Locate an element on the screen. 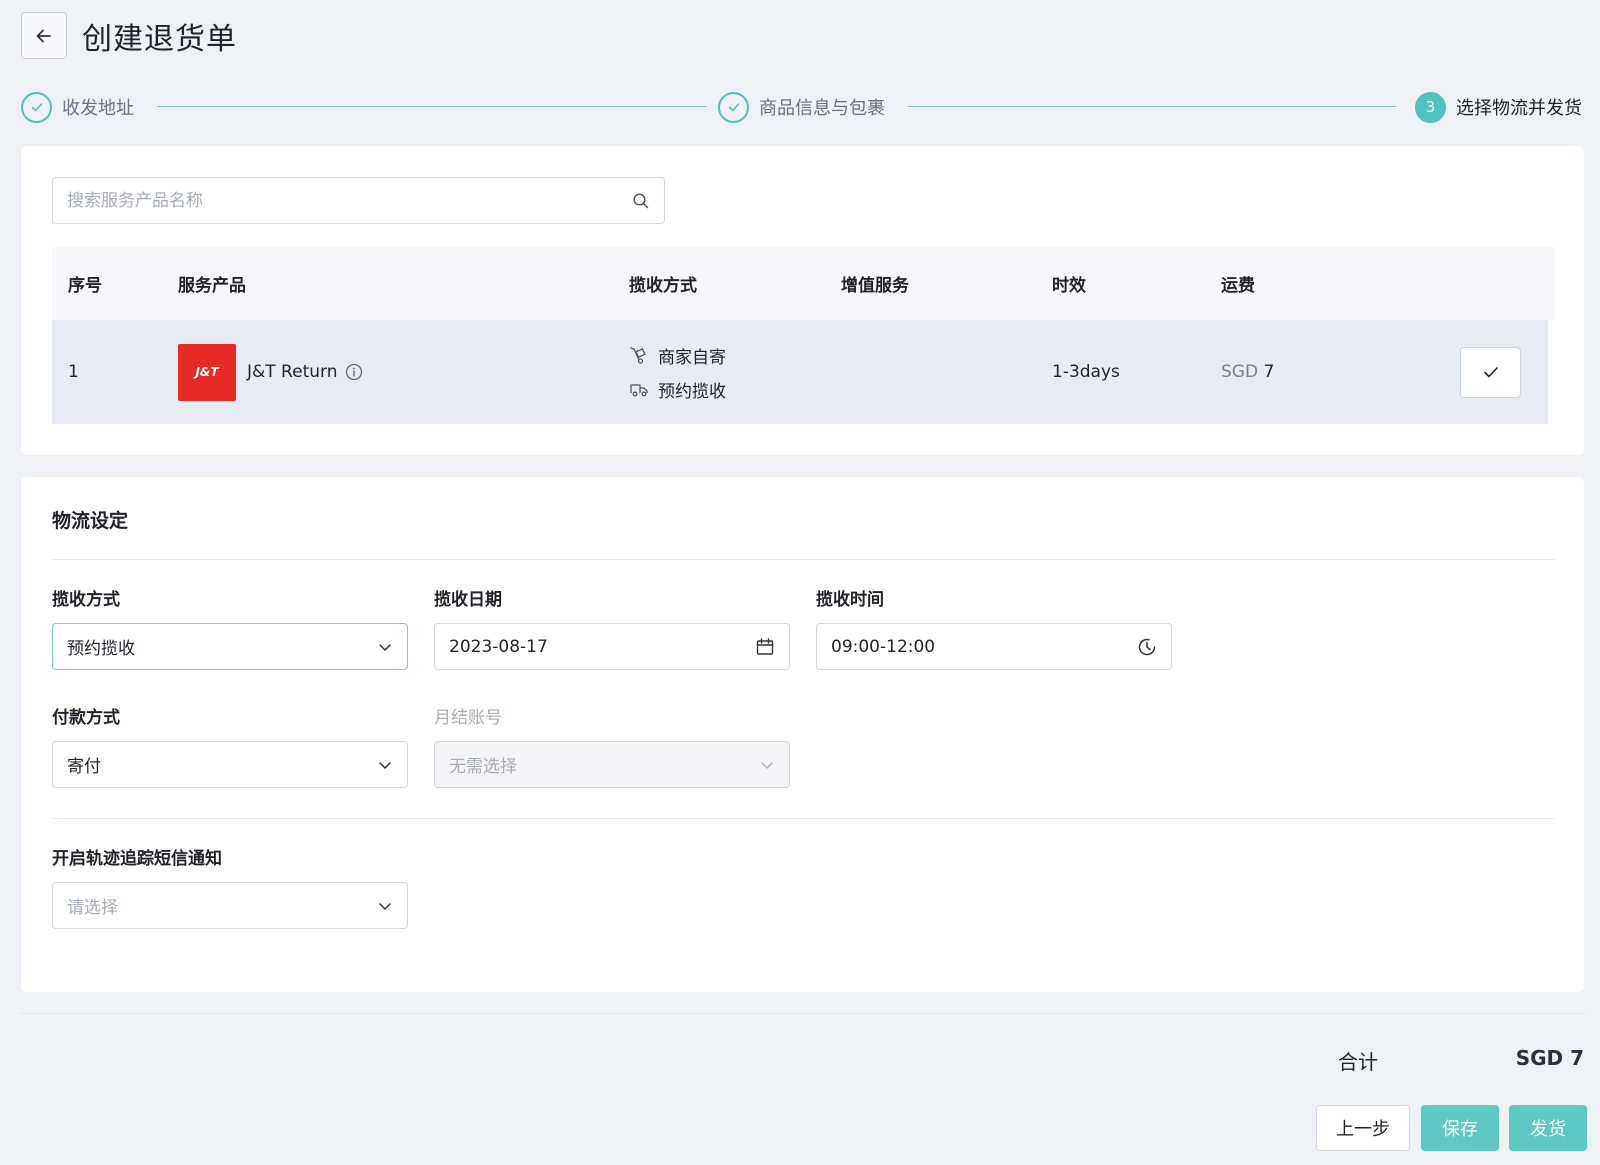 The height and width of the screenshot is (1165, 1600). step-label: 商品信息与包裹 is located at coordinates (822, 108).